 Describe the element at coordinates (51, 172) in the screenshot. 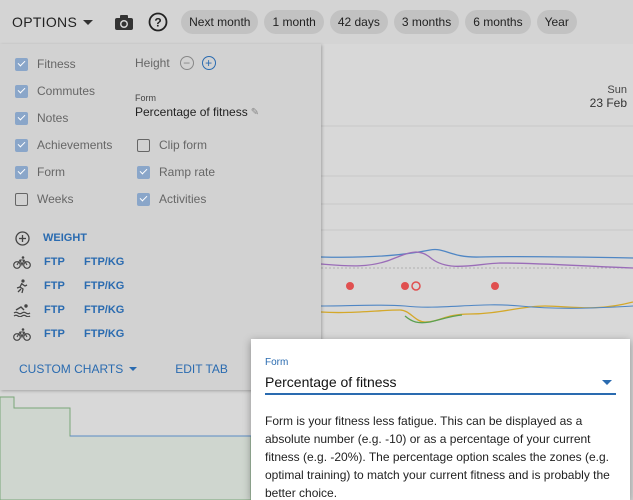

I see `checkbox-label: Form` at that location.